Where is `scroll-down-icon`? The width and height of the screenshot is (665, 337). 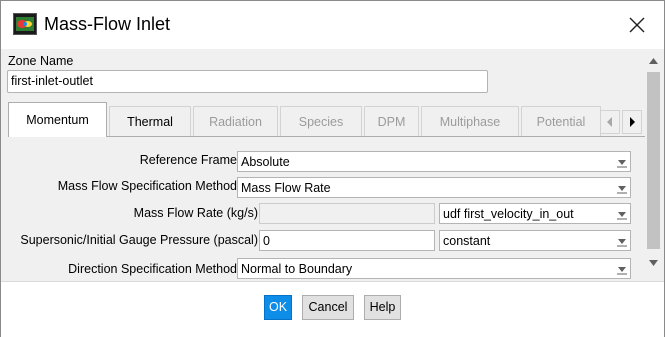 scroll-down-icon is located at coordinates (653, 263).